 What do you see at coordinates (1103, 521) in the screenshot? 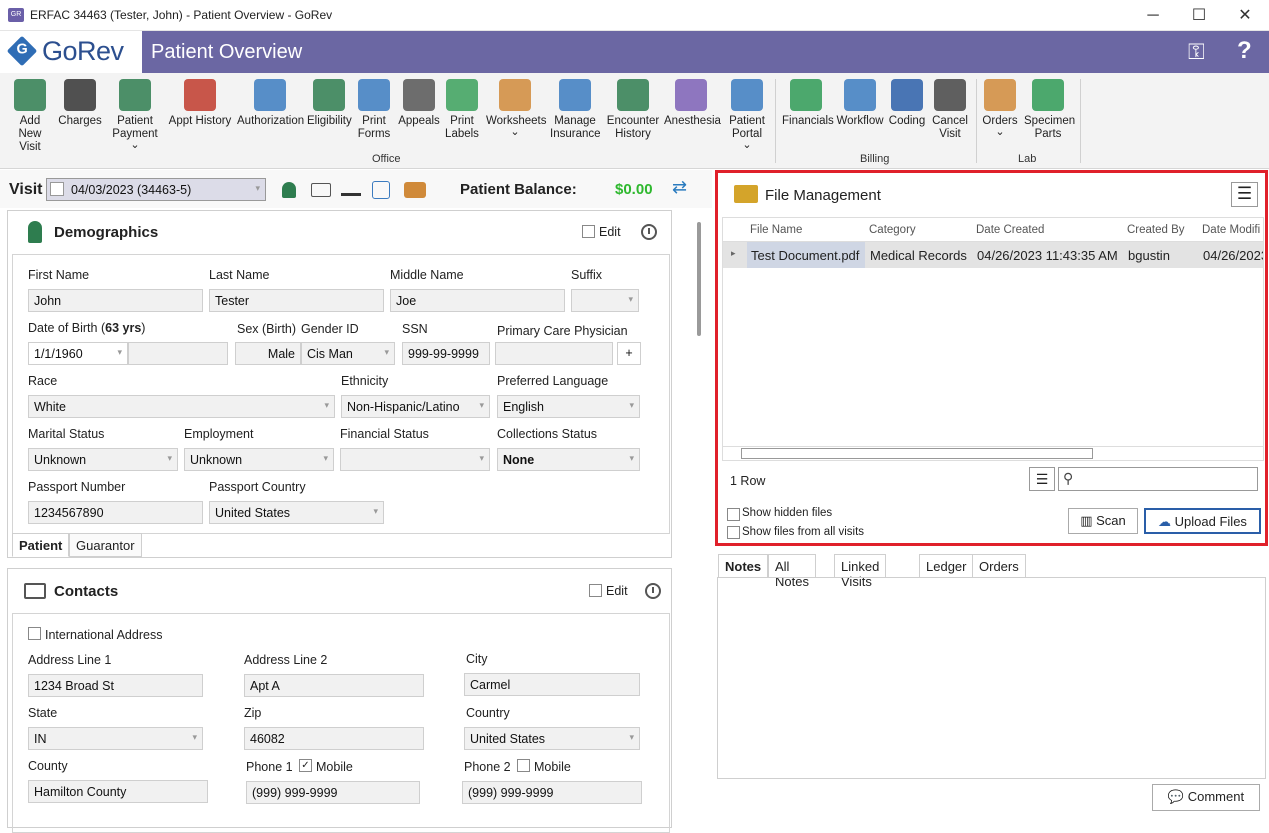
I see `scan-button: ▥ Scan` at bounding box center [1103, 521].